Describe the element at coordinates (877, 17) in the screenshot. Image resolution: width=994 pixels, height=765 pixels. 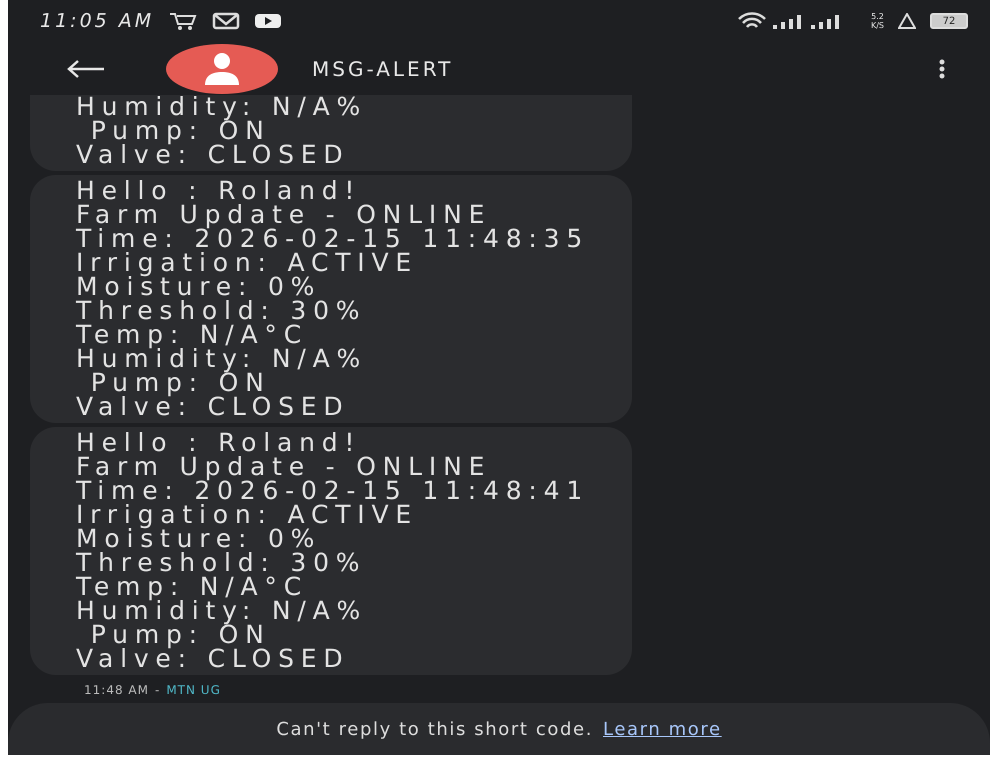
I see `network-speed: 5.2` at that location.